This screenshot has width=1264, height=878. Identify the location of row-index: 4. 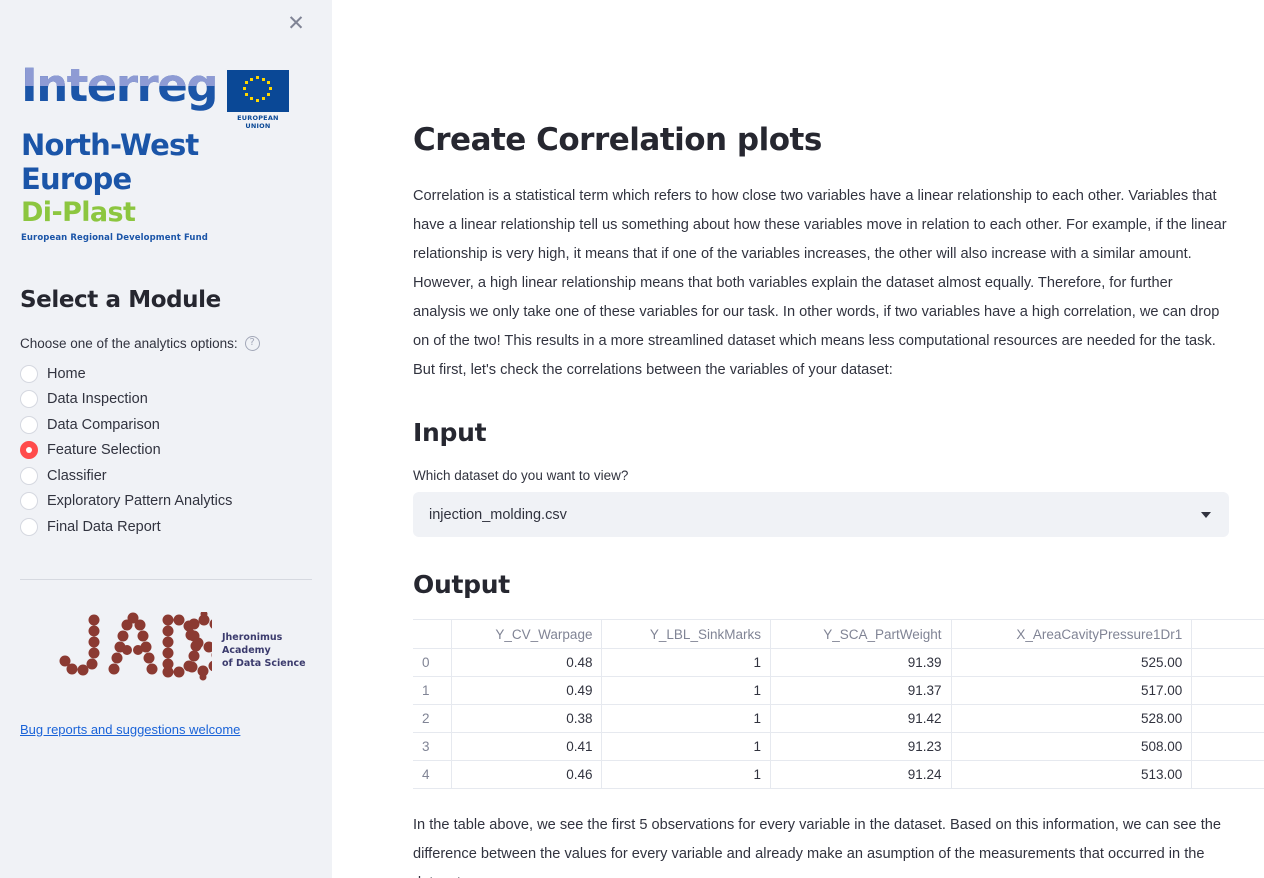
(433, 774).